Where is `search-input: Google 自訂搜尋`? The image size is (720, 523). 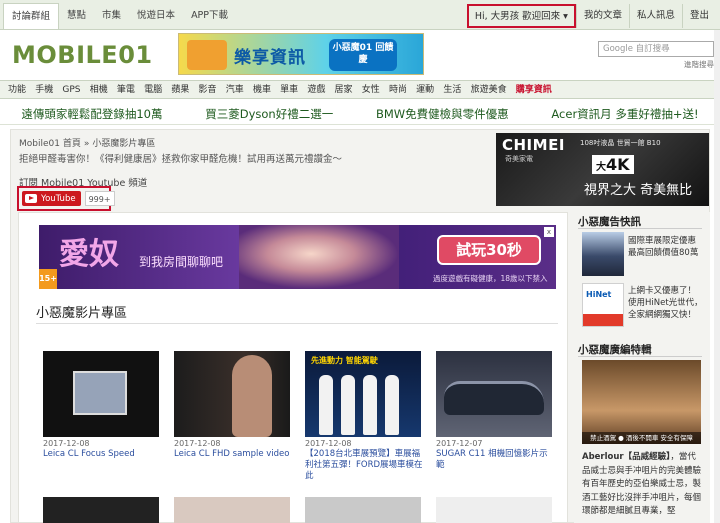 search-input: Google 自訂搜尋 is located at coordinates (656, 49).